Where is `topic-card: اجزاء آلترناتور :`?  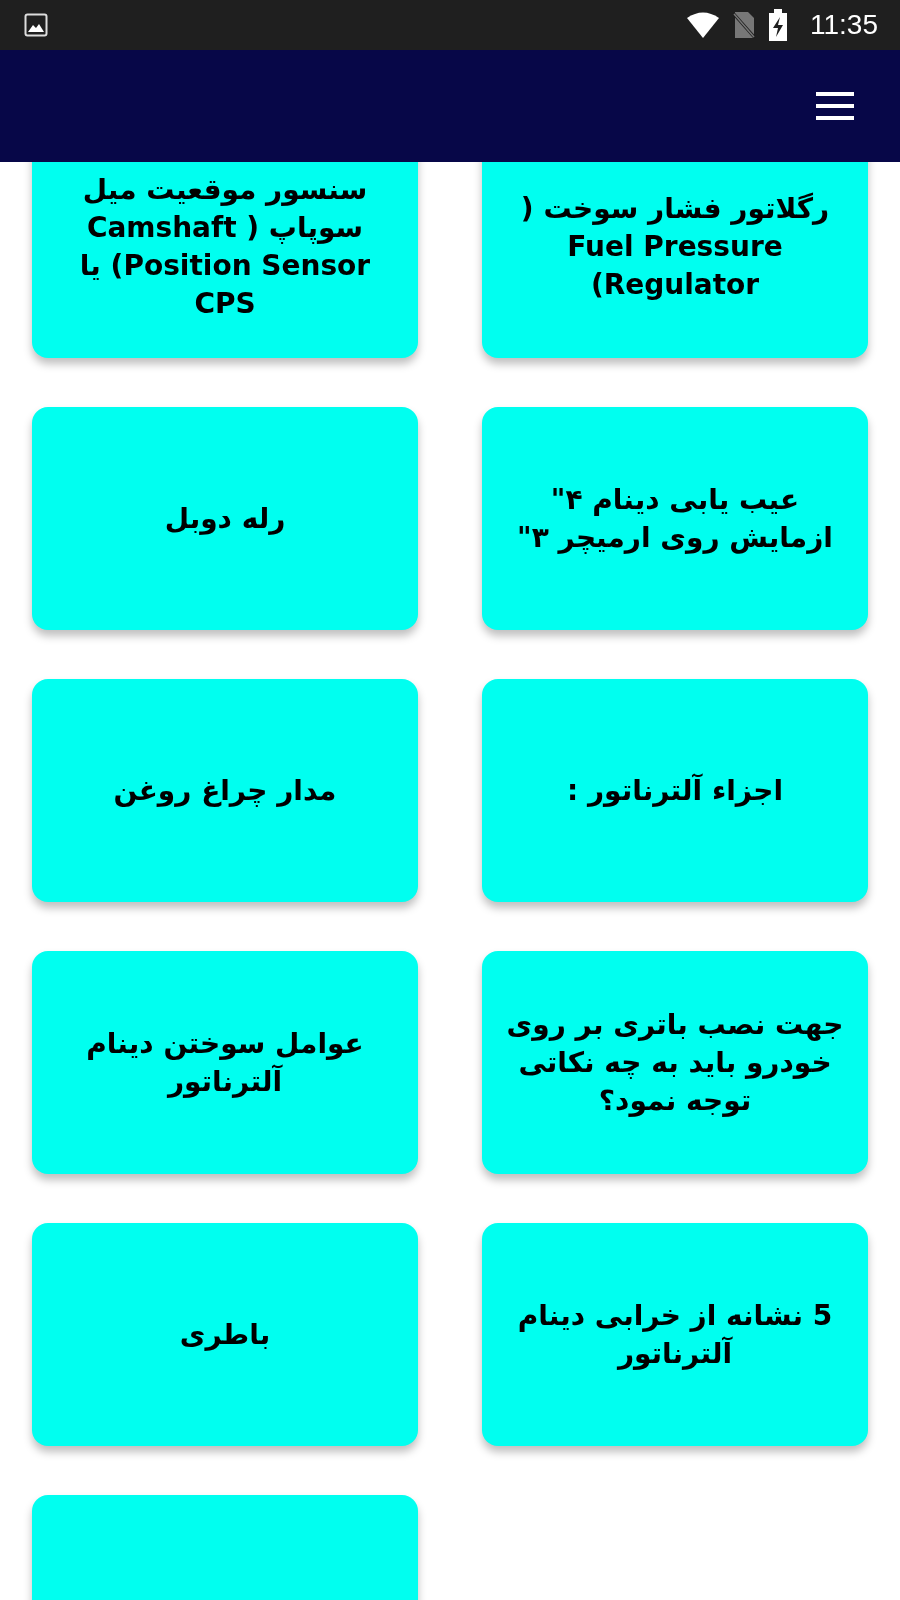
topic-card: اجزاء آلترناتور : is located at coordinates (675, 790).